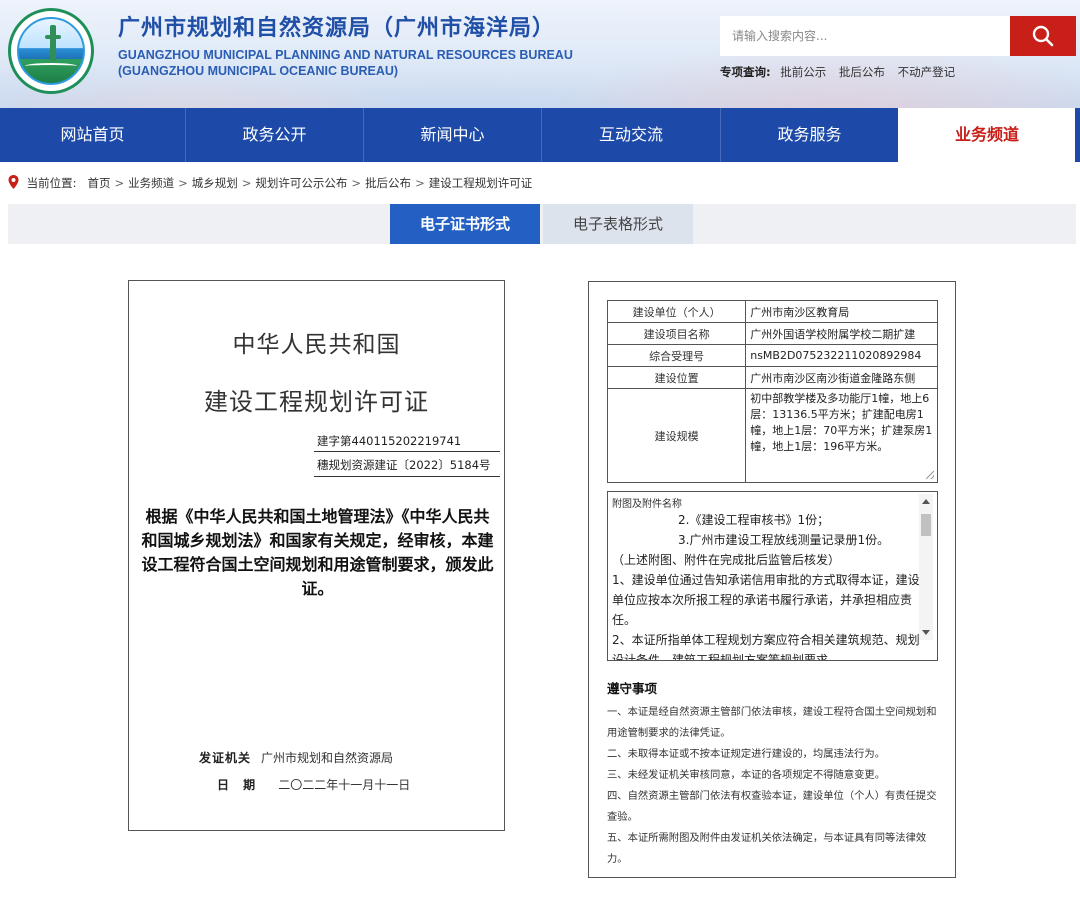  I want to click on certificate-number: 建字第440115202219741, so click(389, 441).